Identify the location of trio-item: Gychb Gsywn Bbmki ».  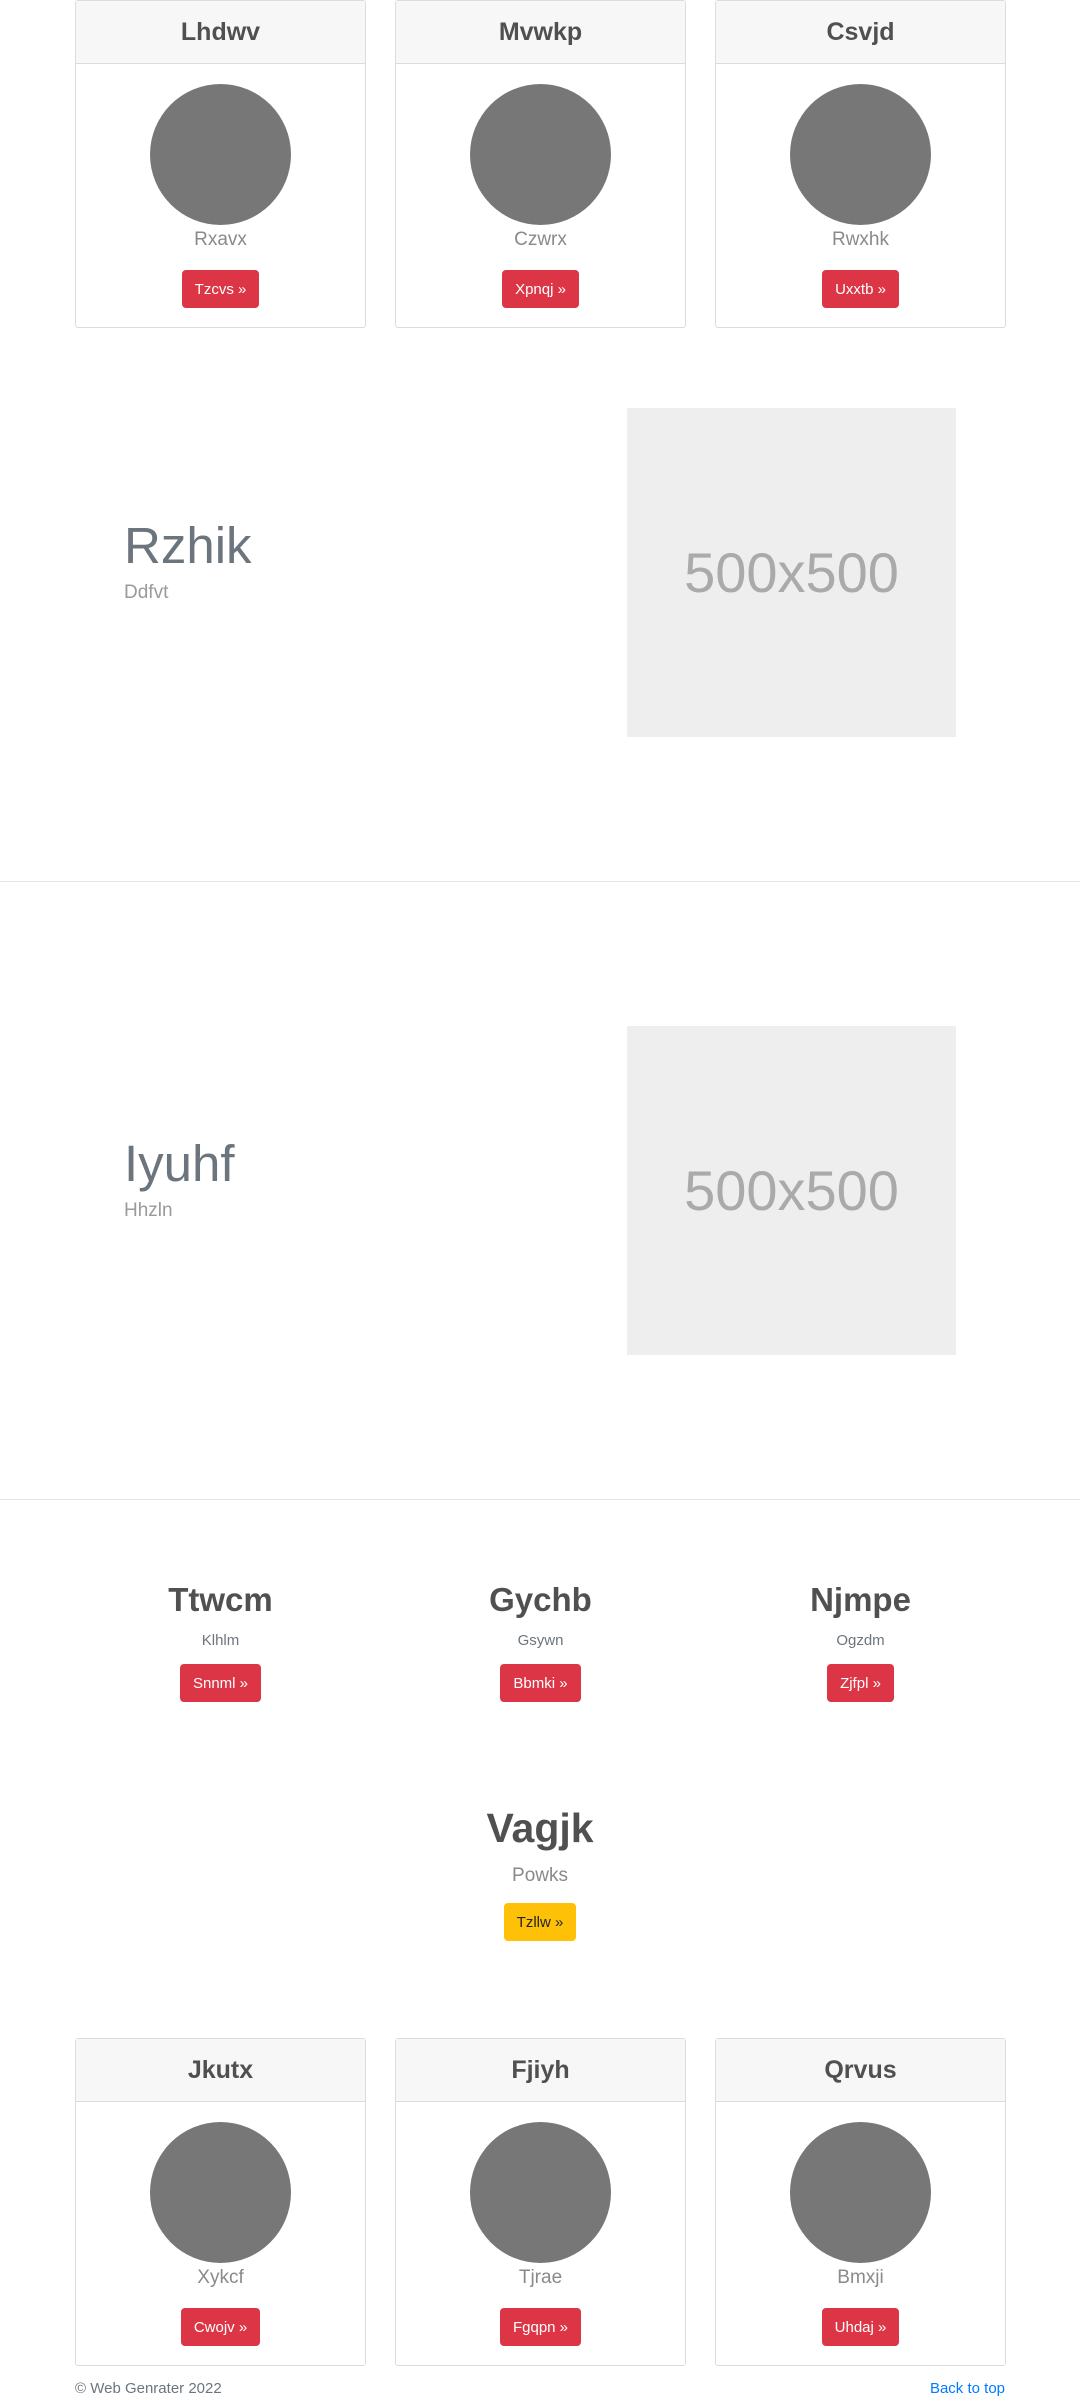
(540, 1645).